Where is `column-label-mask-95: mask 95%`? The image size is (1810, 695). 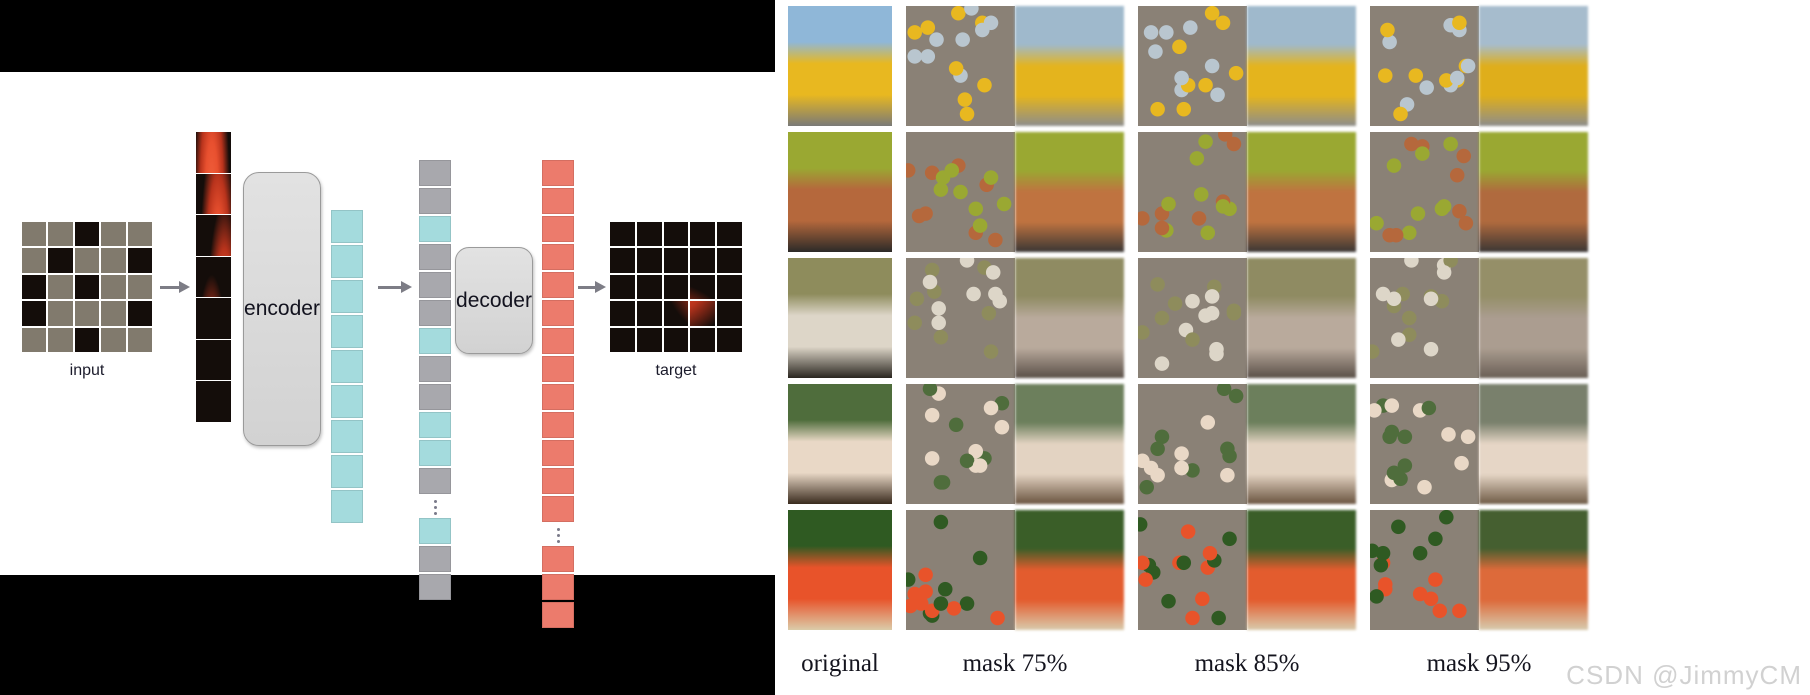
column-label-mask-95: mask 95% is located at coordinates (1479, 663).